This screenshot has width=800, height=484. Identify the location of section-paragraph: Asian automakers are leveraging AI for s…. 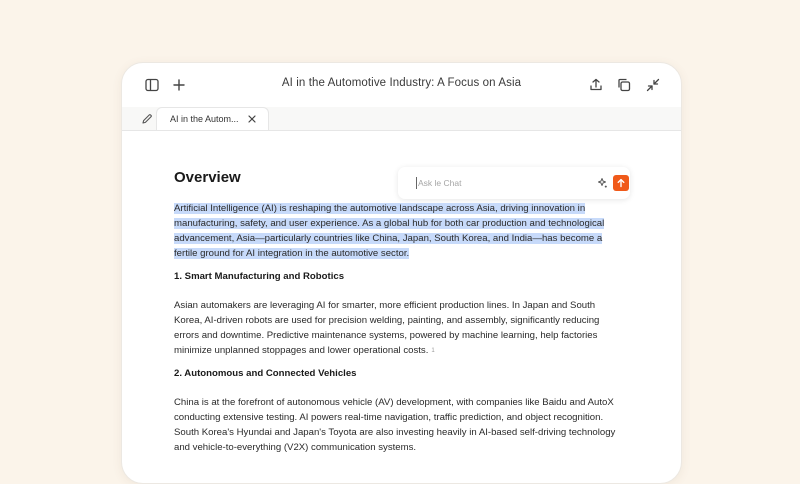
(399, 328).